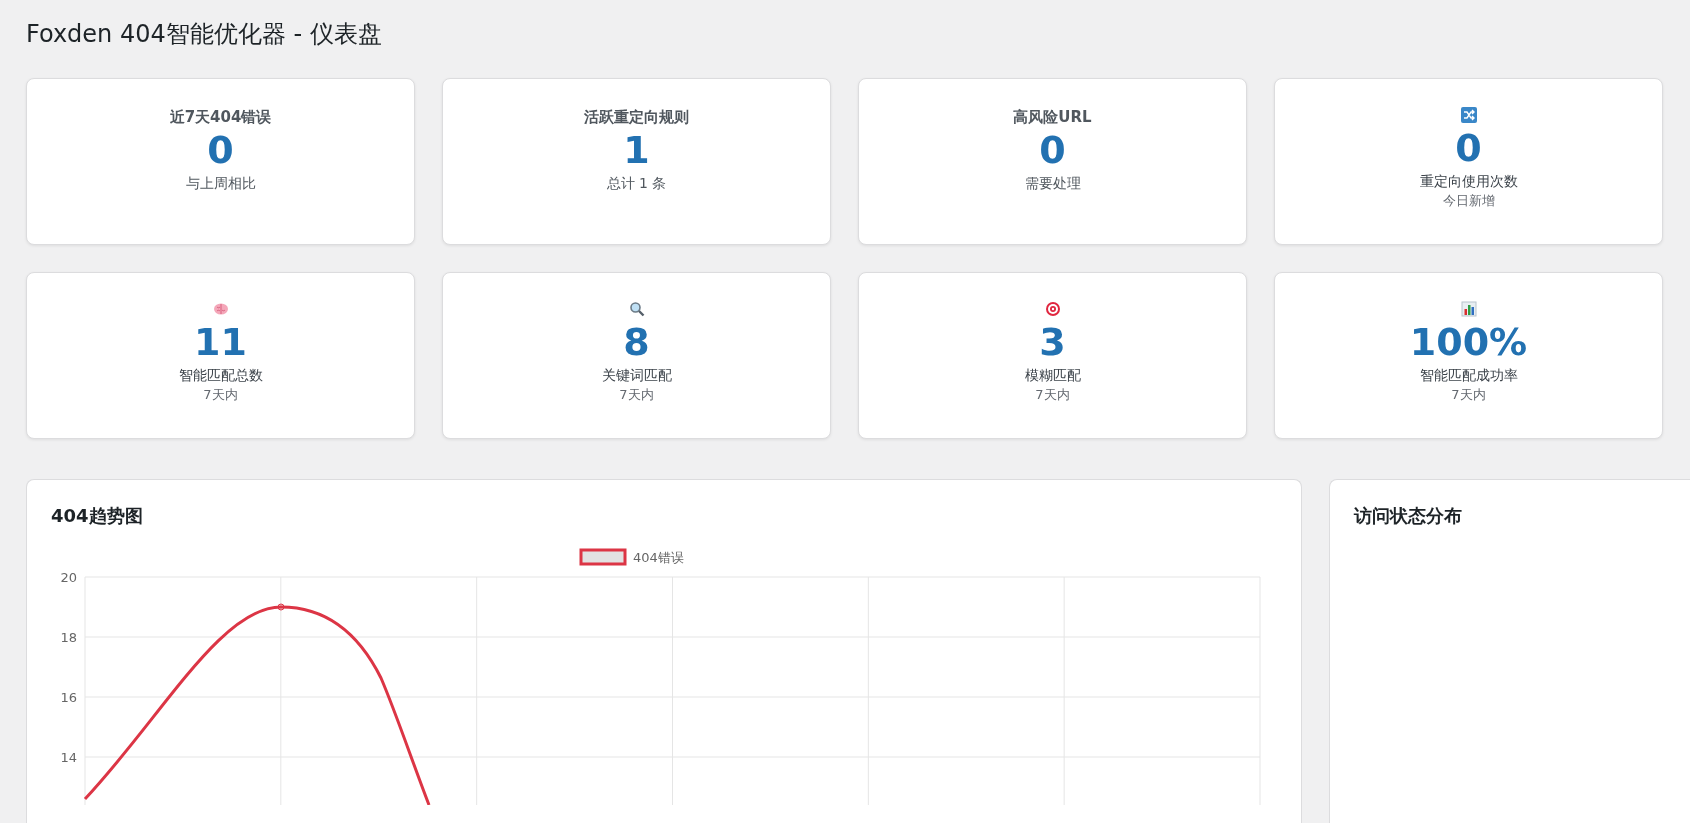 Image resolution: width=1690 pixels, height=823 pixels. Describe the element at coordinates (68, 577) in the screenshot. I see `axis-tick-label: 20` at that location.